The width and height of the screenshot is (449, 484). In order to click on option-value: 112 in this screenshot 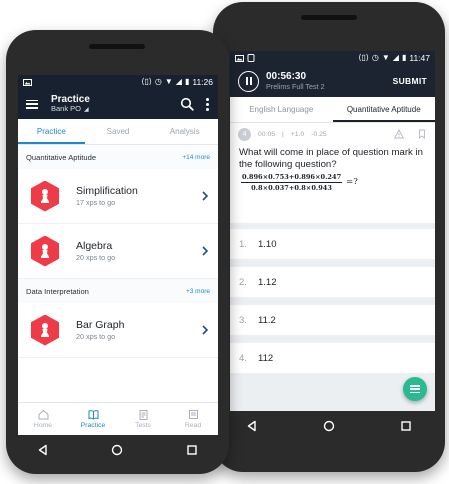, I will do `click(266, 358)`.